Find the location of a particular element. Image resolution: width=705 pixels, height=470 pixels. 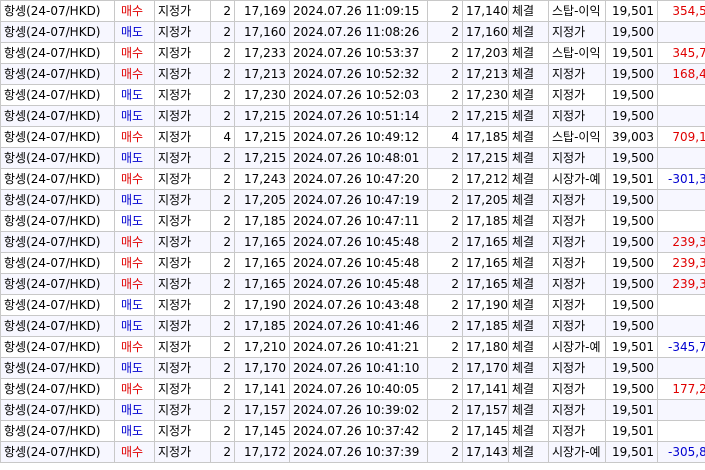

fill-price-cell: 17,157 is located at coordinates (485, 410).